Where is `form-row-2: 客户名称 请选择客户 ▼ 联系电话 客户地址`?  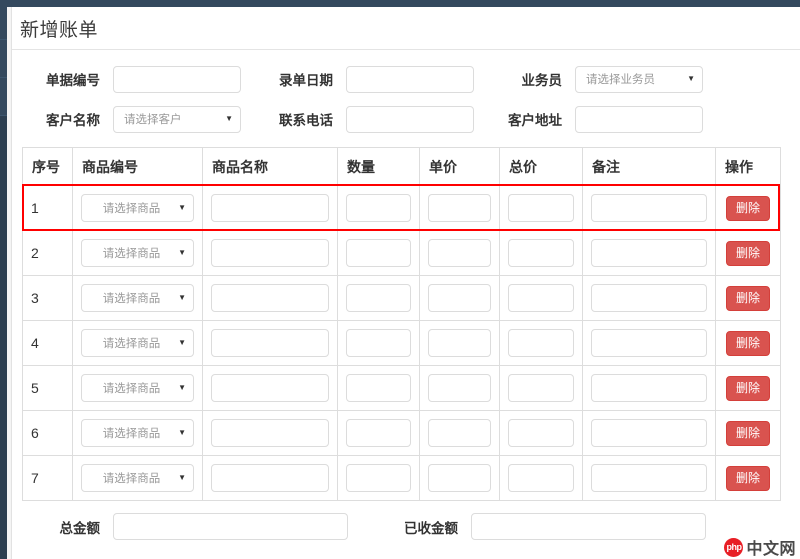 form-row-2: 客户名称 请选择客户 ▼ 联系电话 客户地址 is located at coordinates (406, 119).